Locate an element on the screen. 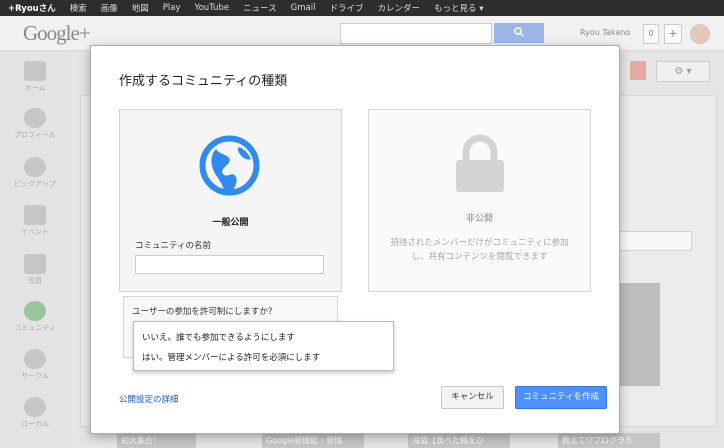 This screenshot has width=724, height=448. pin-icon is located at coordinates (35, 407).